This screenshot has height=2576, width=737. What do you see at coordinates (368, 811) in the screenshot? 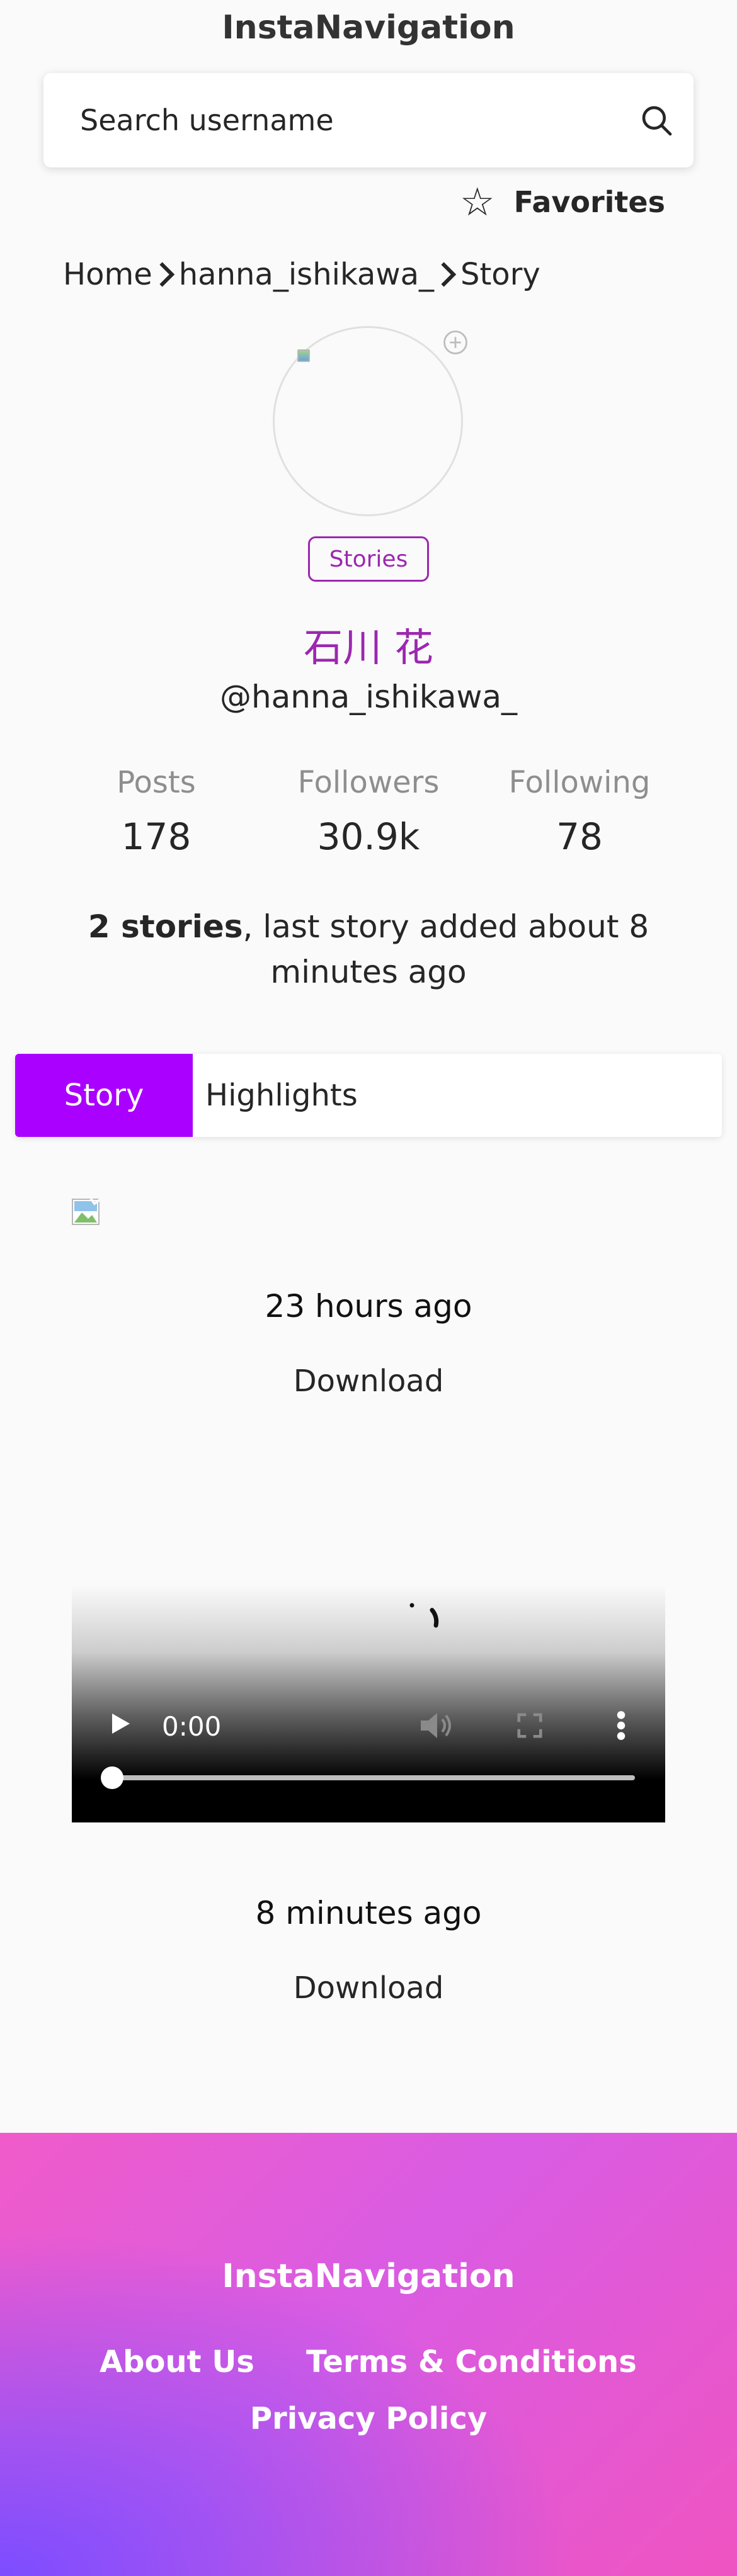
I see `stat-followers: Followers 30.9k` at bounding box center [368, 811].